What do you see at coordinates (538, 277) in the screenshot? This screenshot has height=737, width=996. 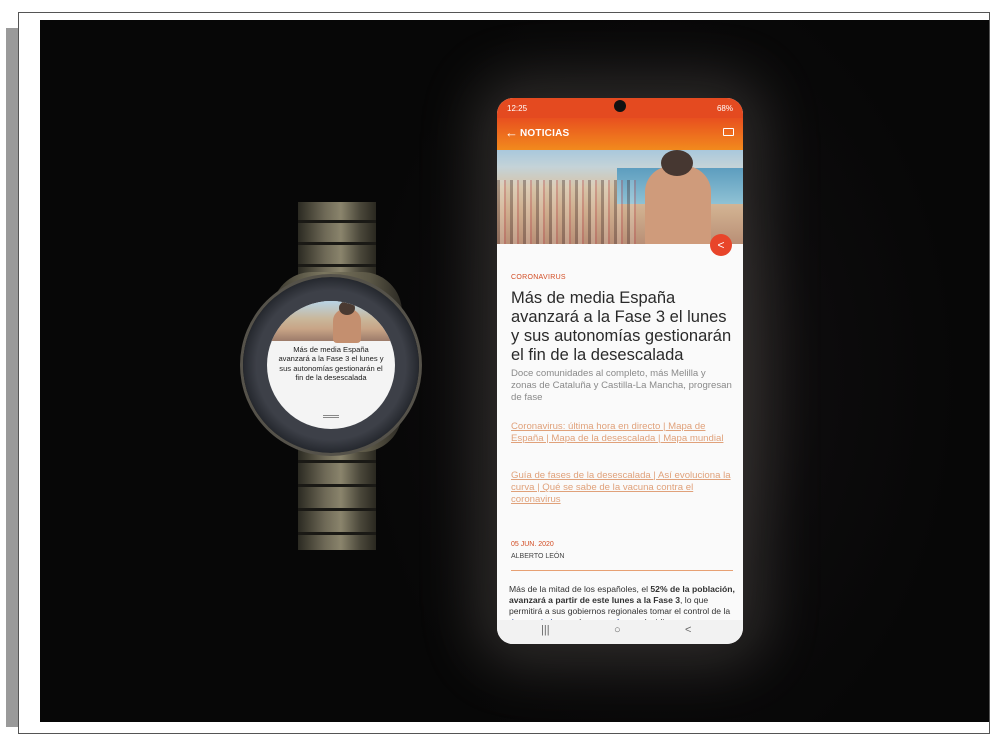 I see `article-kicker: CORONAVIRUS` at bounding box center [538, 277].